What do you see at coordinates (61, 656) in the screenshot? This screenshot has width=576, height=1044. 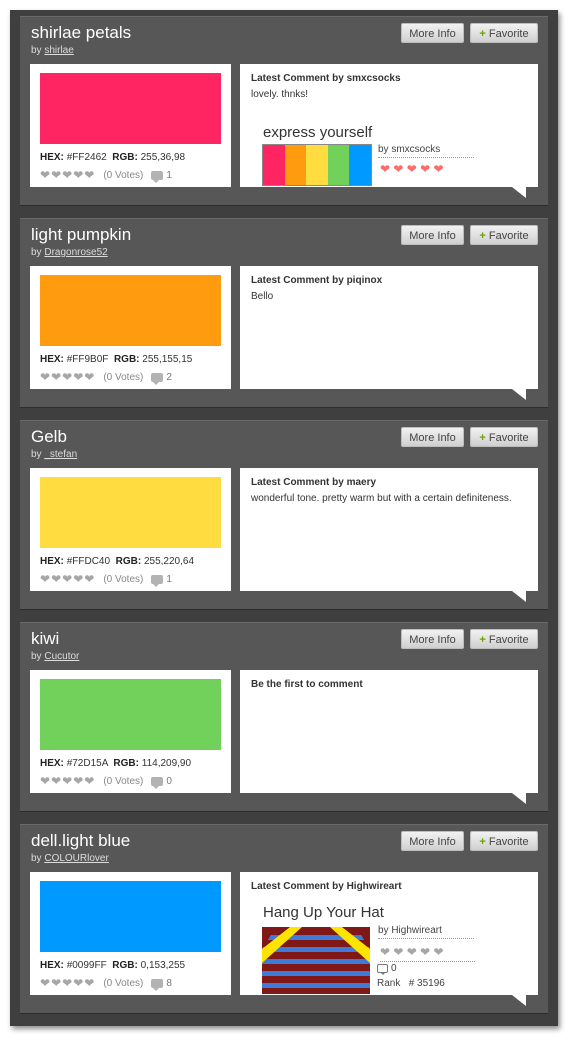 I see `author-link: Cucutor` at bounding box center [61, 656].